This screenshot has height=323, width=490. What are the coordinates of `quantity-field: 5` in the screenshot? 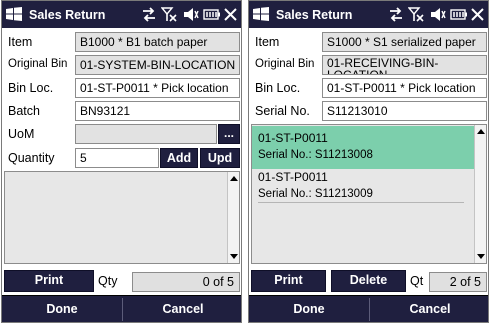 It's located at (117, 158).